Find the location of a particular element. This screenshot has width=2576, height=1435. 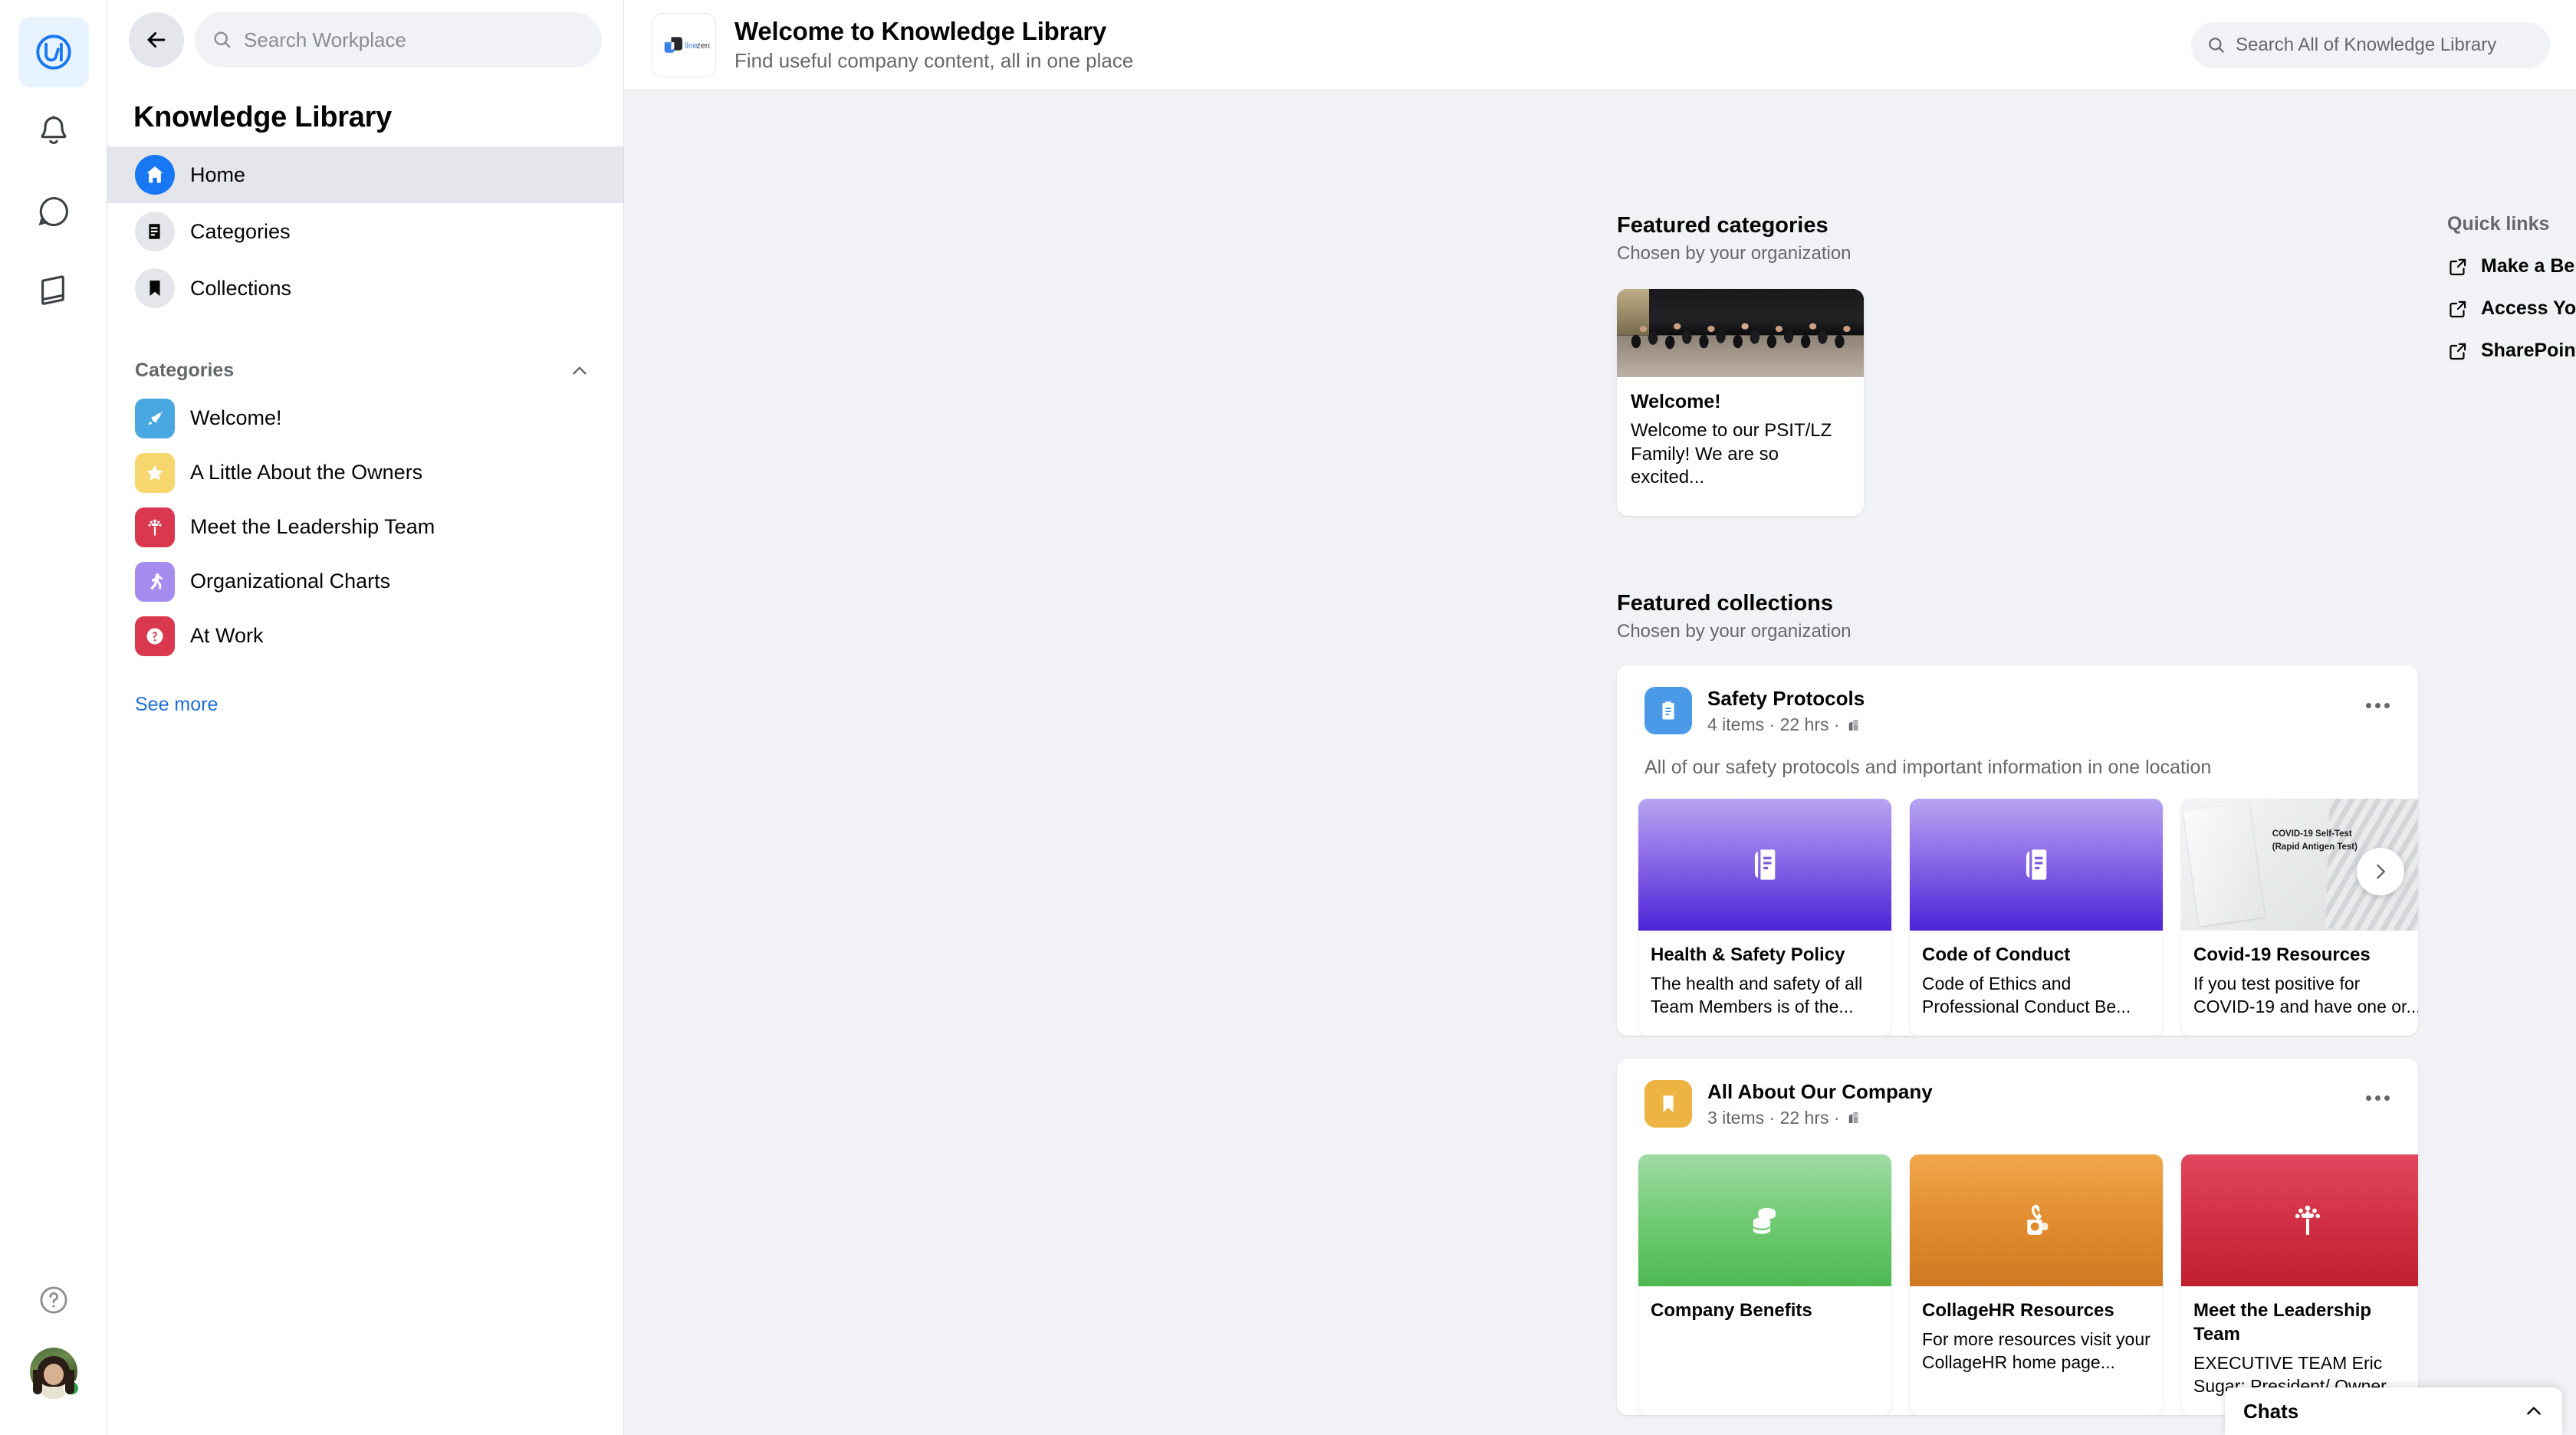

chevron-right-icon is located at coordinates (2380, 872).